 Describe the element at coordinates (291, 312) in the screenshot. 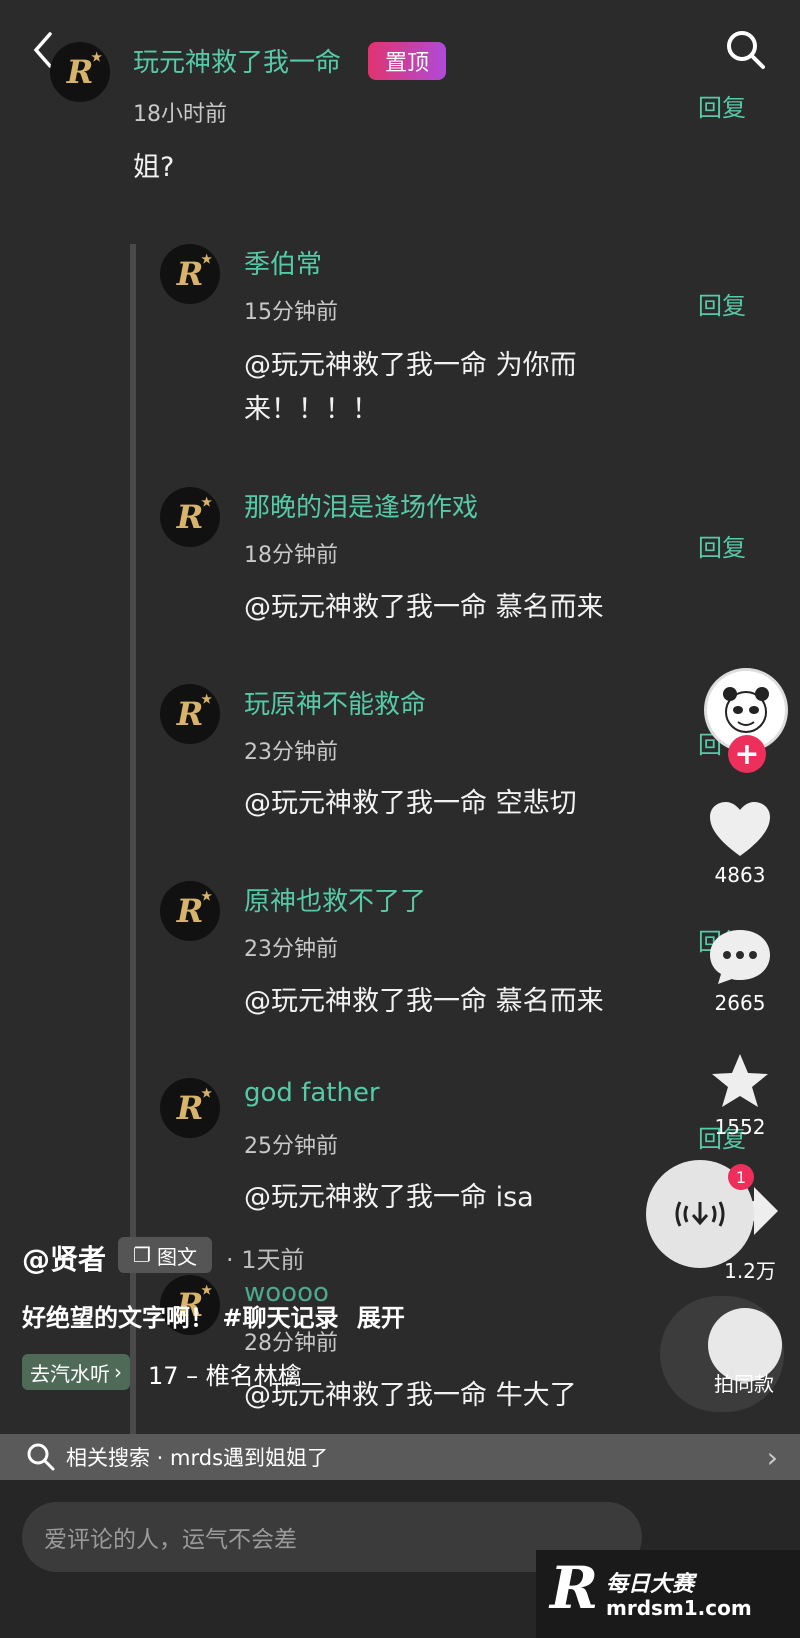

I see `reply-time: 15分钟前` at that location.